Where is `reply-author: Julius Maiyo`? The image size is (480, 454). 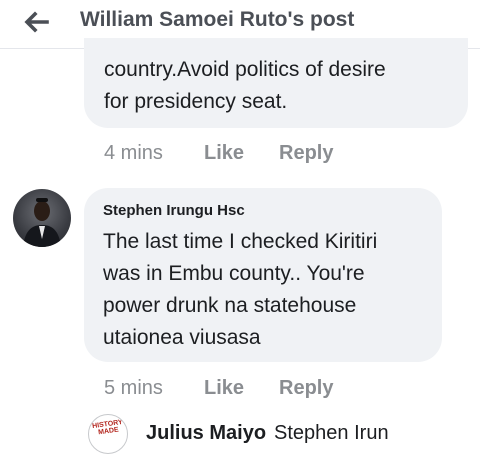 reply-author: Julius Maiyo is located at coordinates (206, 433).